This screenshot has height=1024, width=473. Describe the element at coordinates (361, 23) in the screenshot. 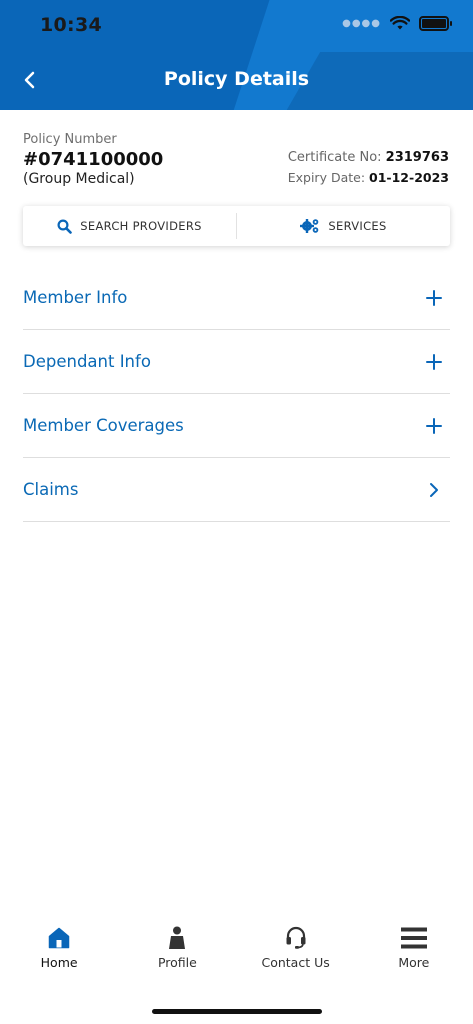

I see `cellular-dots-icon: ●●●●` at that location.